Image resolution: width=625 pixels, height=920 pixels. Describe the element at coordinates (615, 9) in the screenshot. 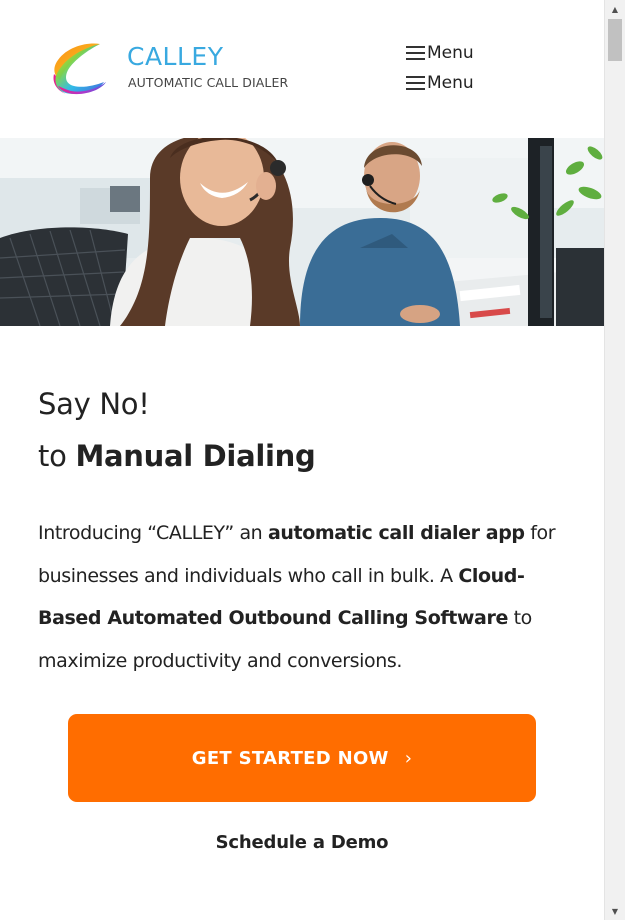

I see `scroll-up-arrow-icon: ▲` at that location.